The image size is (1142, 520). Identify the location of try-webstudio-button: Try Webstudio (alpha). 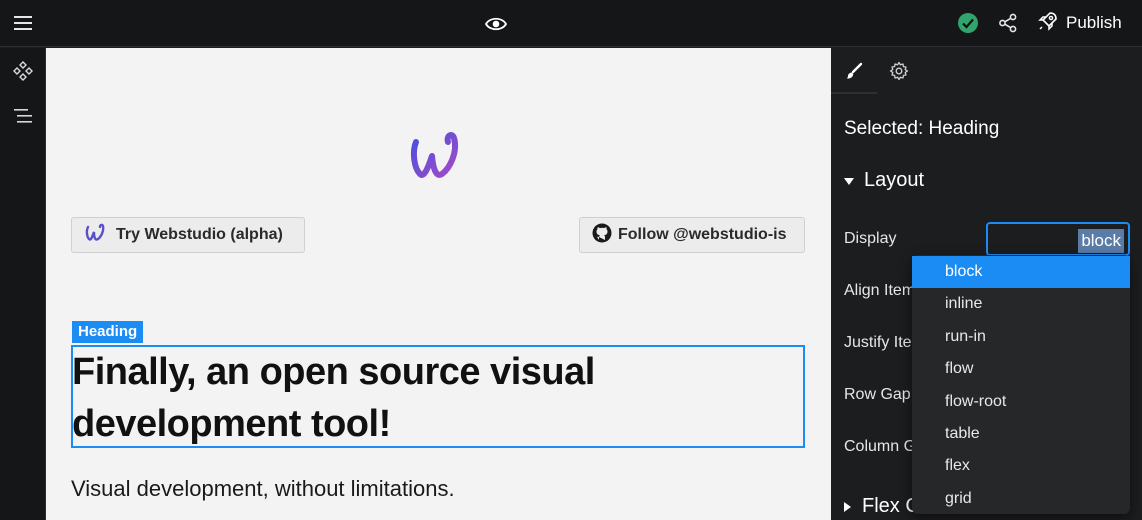
(188, 235).